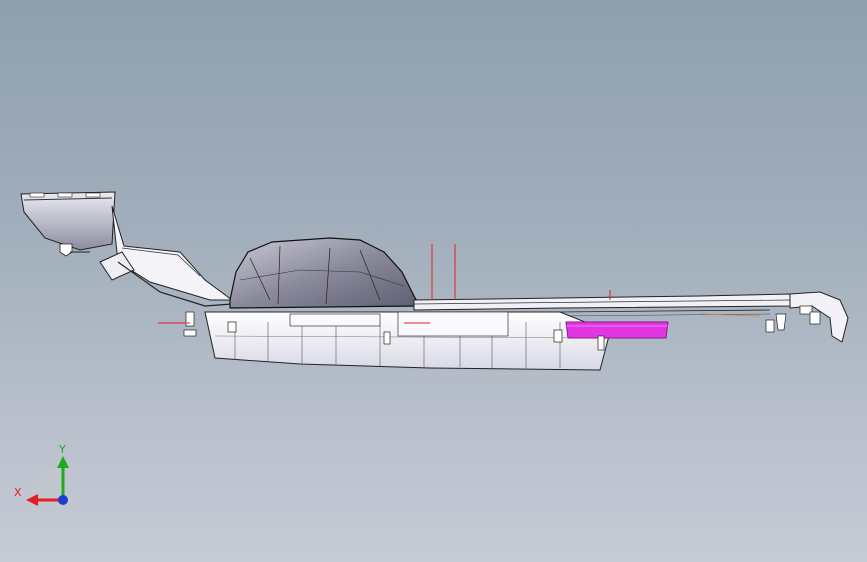  What do you see at coordinates (63, 500) in the screenshot?
I see `z-axis-dot` at bounding box center [63, 500].